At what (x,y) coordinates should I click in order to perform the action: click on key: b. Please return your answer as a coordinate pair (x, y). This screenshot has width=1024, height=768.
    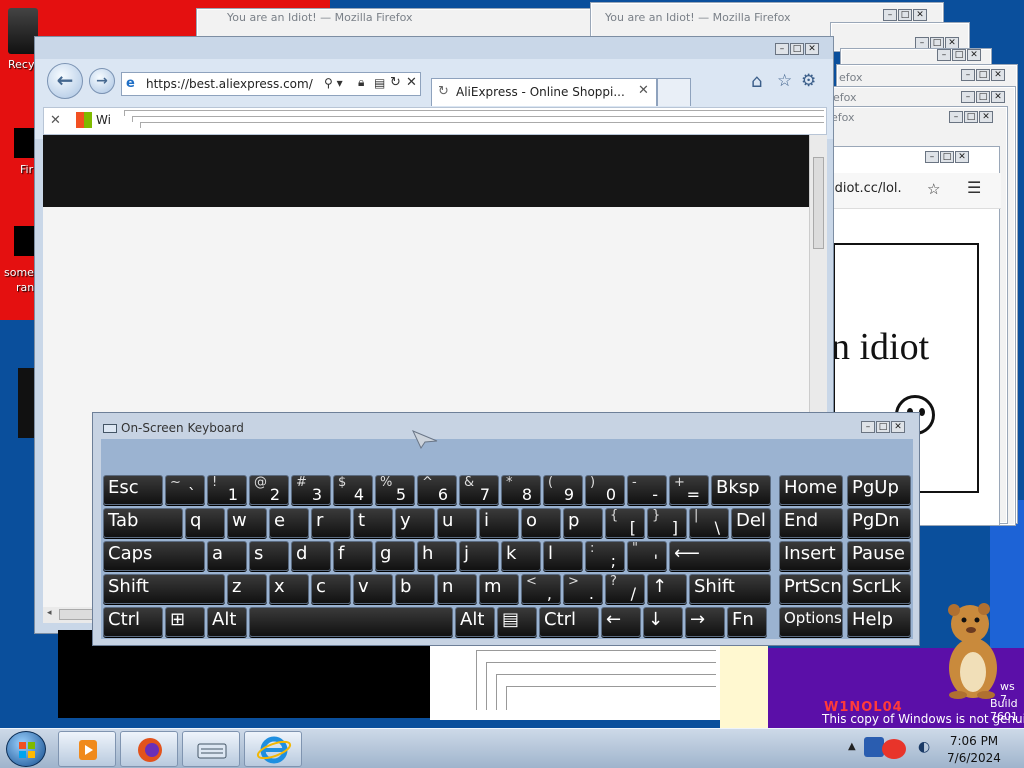
    Looking at the image, I should click on (415, 589).